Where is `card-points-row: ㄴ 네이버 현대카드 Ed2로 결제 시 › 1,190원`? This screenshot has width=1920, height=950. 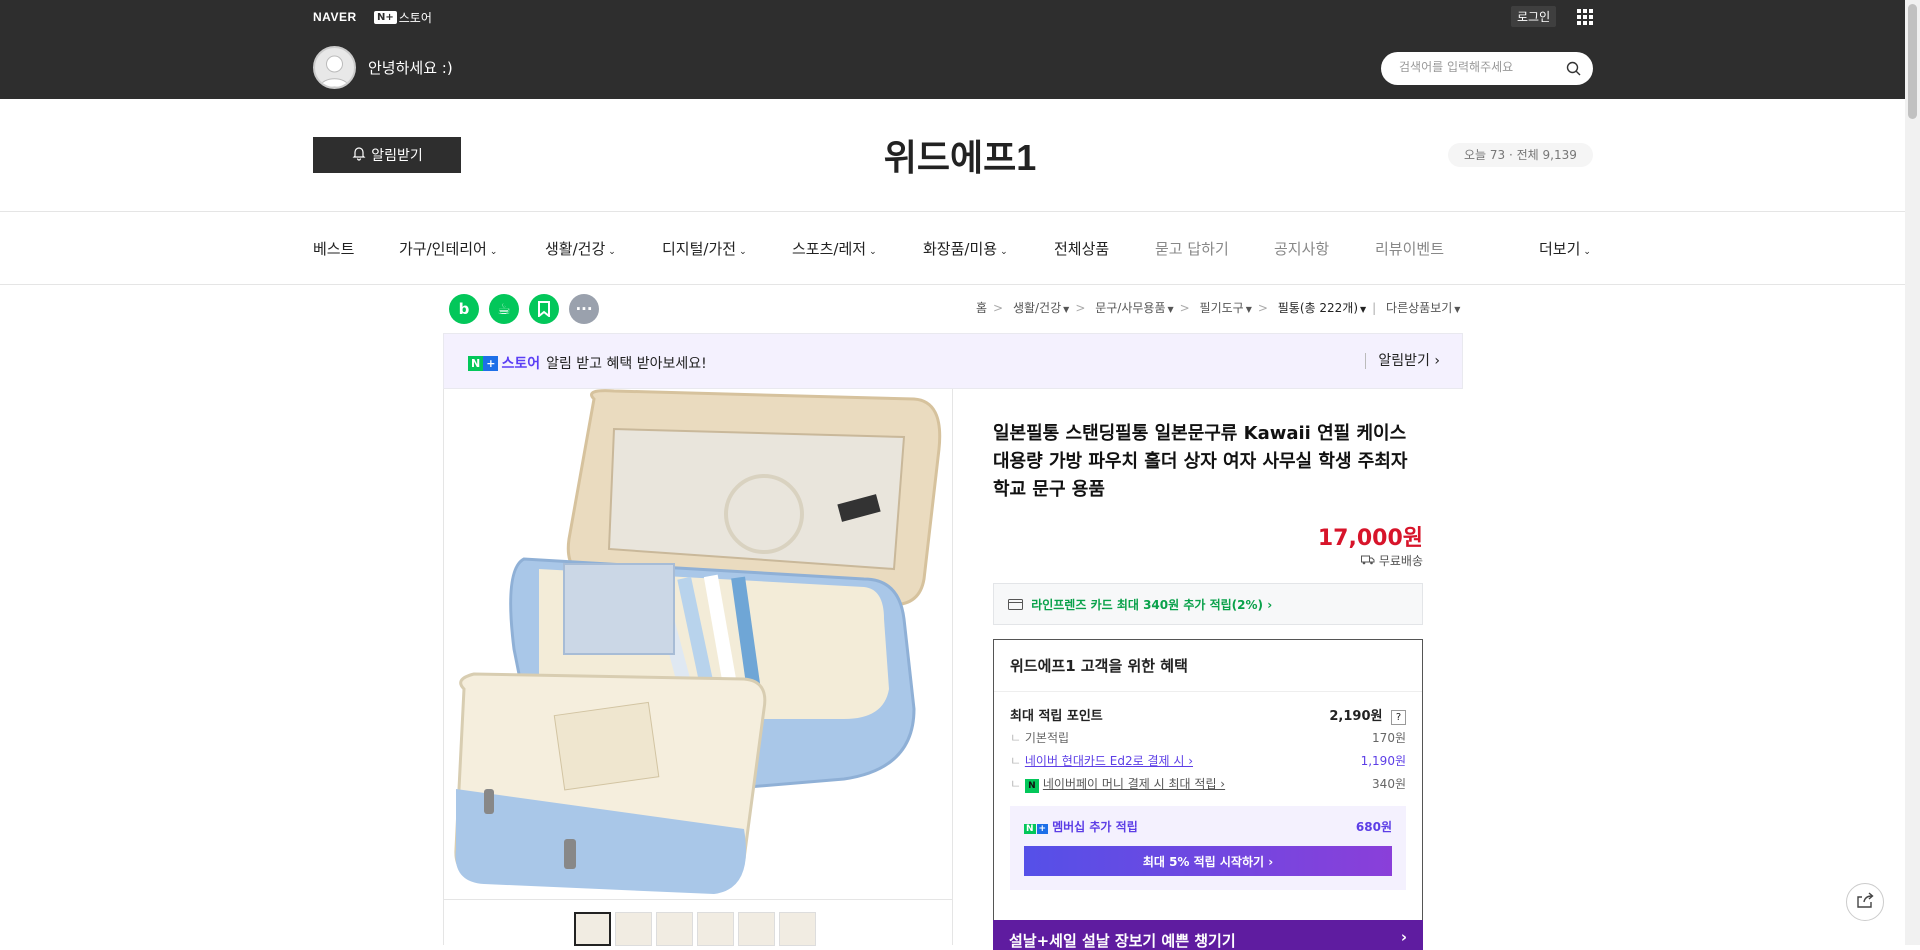
card-points-row: ㄴ 네이버 현대카드 Ed2로 결제 시 › 1,190원 is located at coordinates (1208, 761).